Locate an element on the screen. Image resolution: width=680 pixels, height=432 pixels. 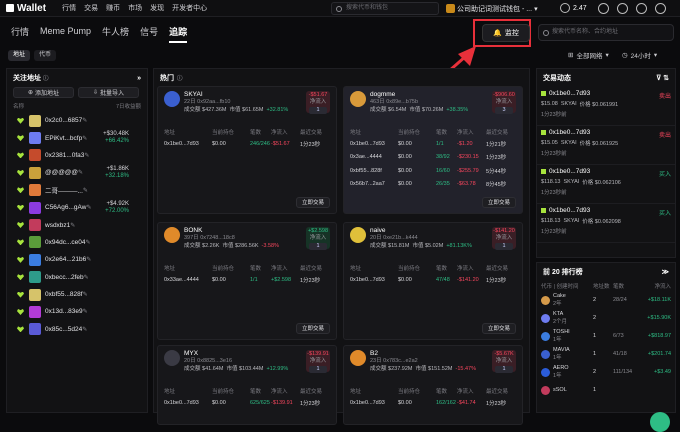
chat-icon is located at coordinates (660, 422).